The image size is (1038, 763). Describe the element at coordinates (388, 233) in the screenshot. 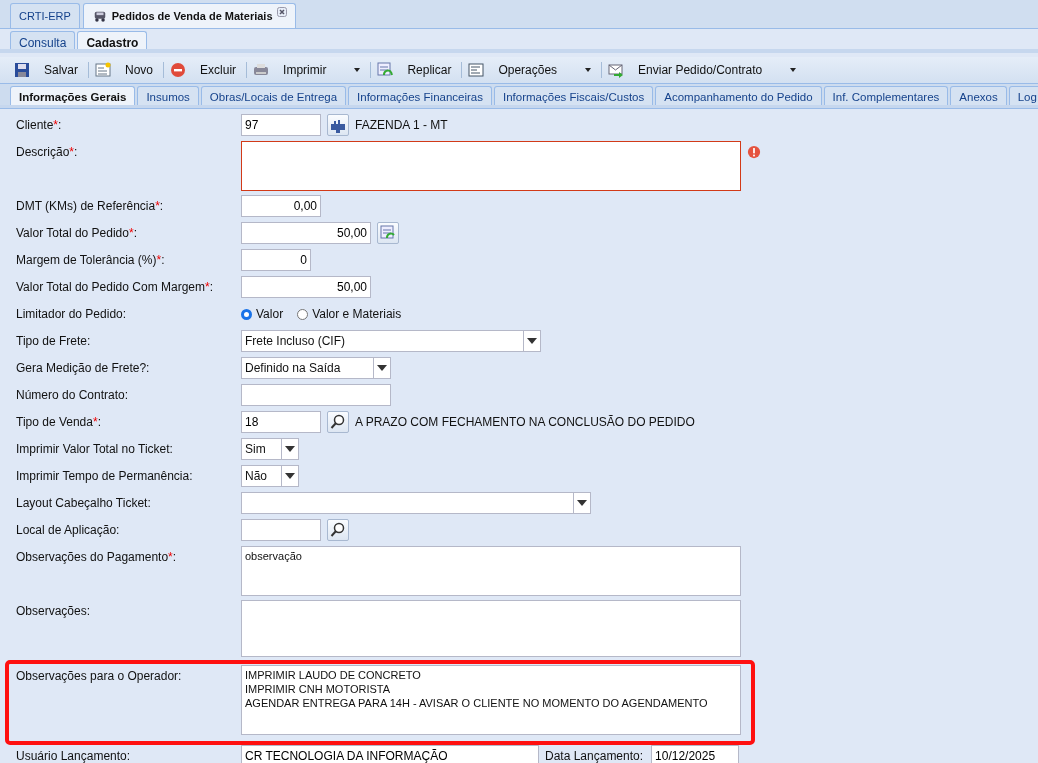

I see `refresh-button` at that location.